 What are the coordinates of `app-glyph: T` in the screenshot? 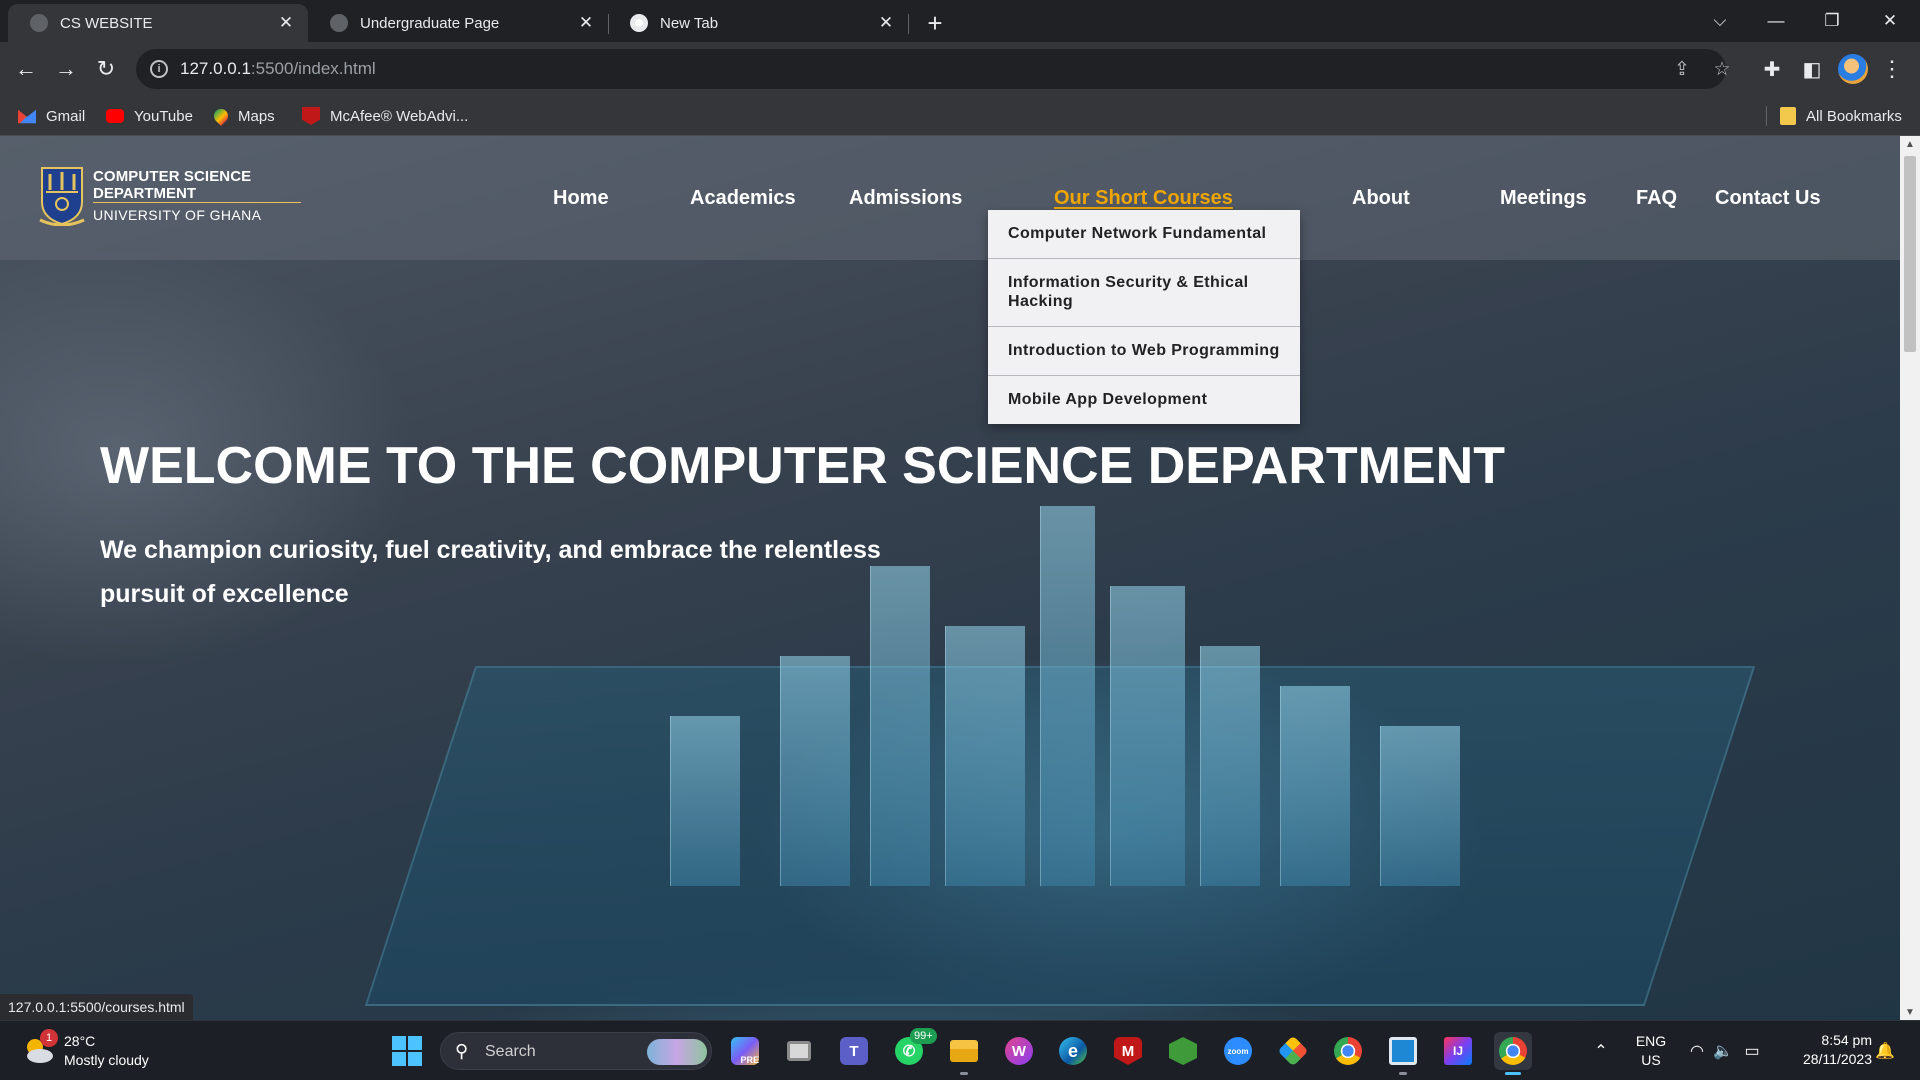 It's located at (854, 1051).